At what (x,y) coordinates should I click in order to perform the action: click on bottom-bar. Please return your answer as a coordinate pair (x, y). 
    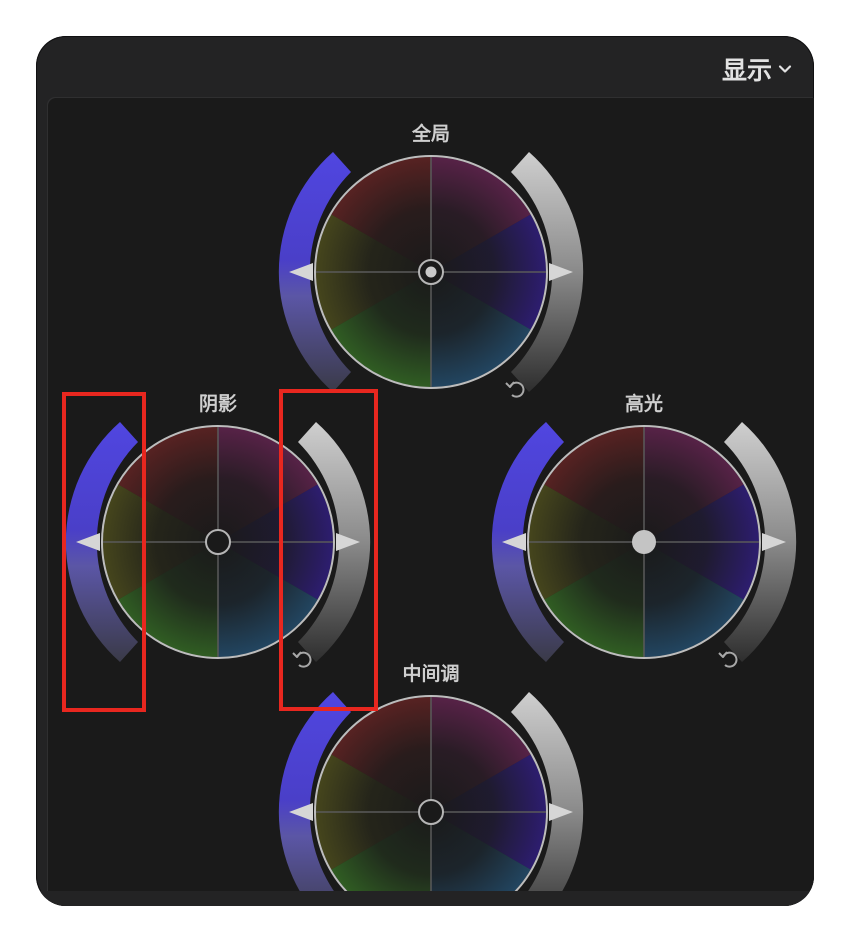
    Looking at the image, I should click on (425, 898).